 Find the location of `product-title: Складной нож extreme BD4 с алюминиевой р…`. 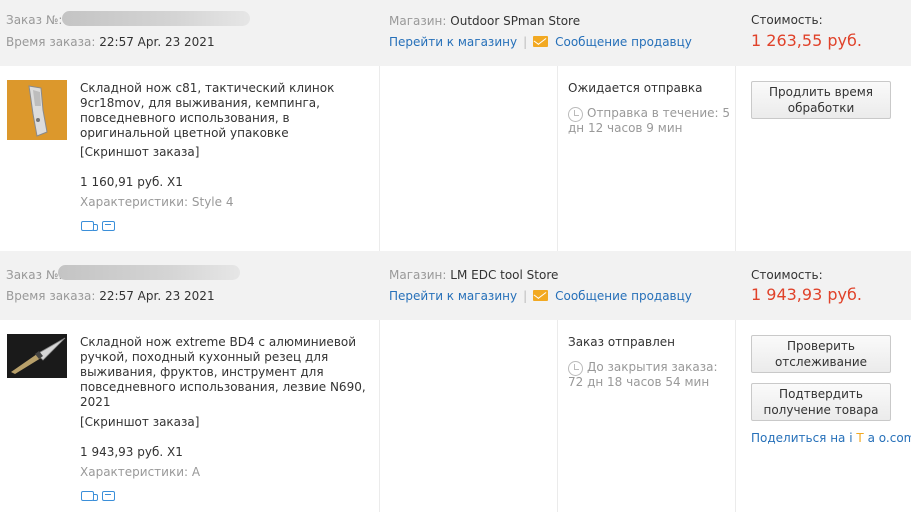

product-title: Складной нож extreme BD4 с алюминиевой р… is located at coordinates (227, 372).